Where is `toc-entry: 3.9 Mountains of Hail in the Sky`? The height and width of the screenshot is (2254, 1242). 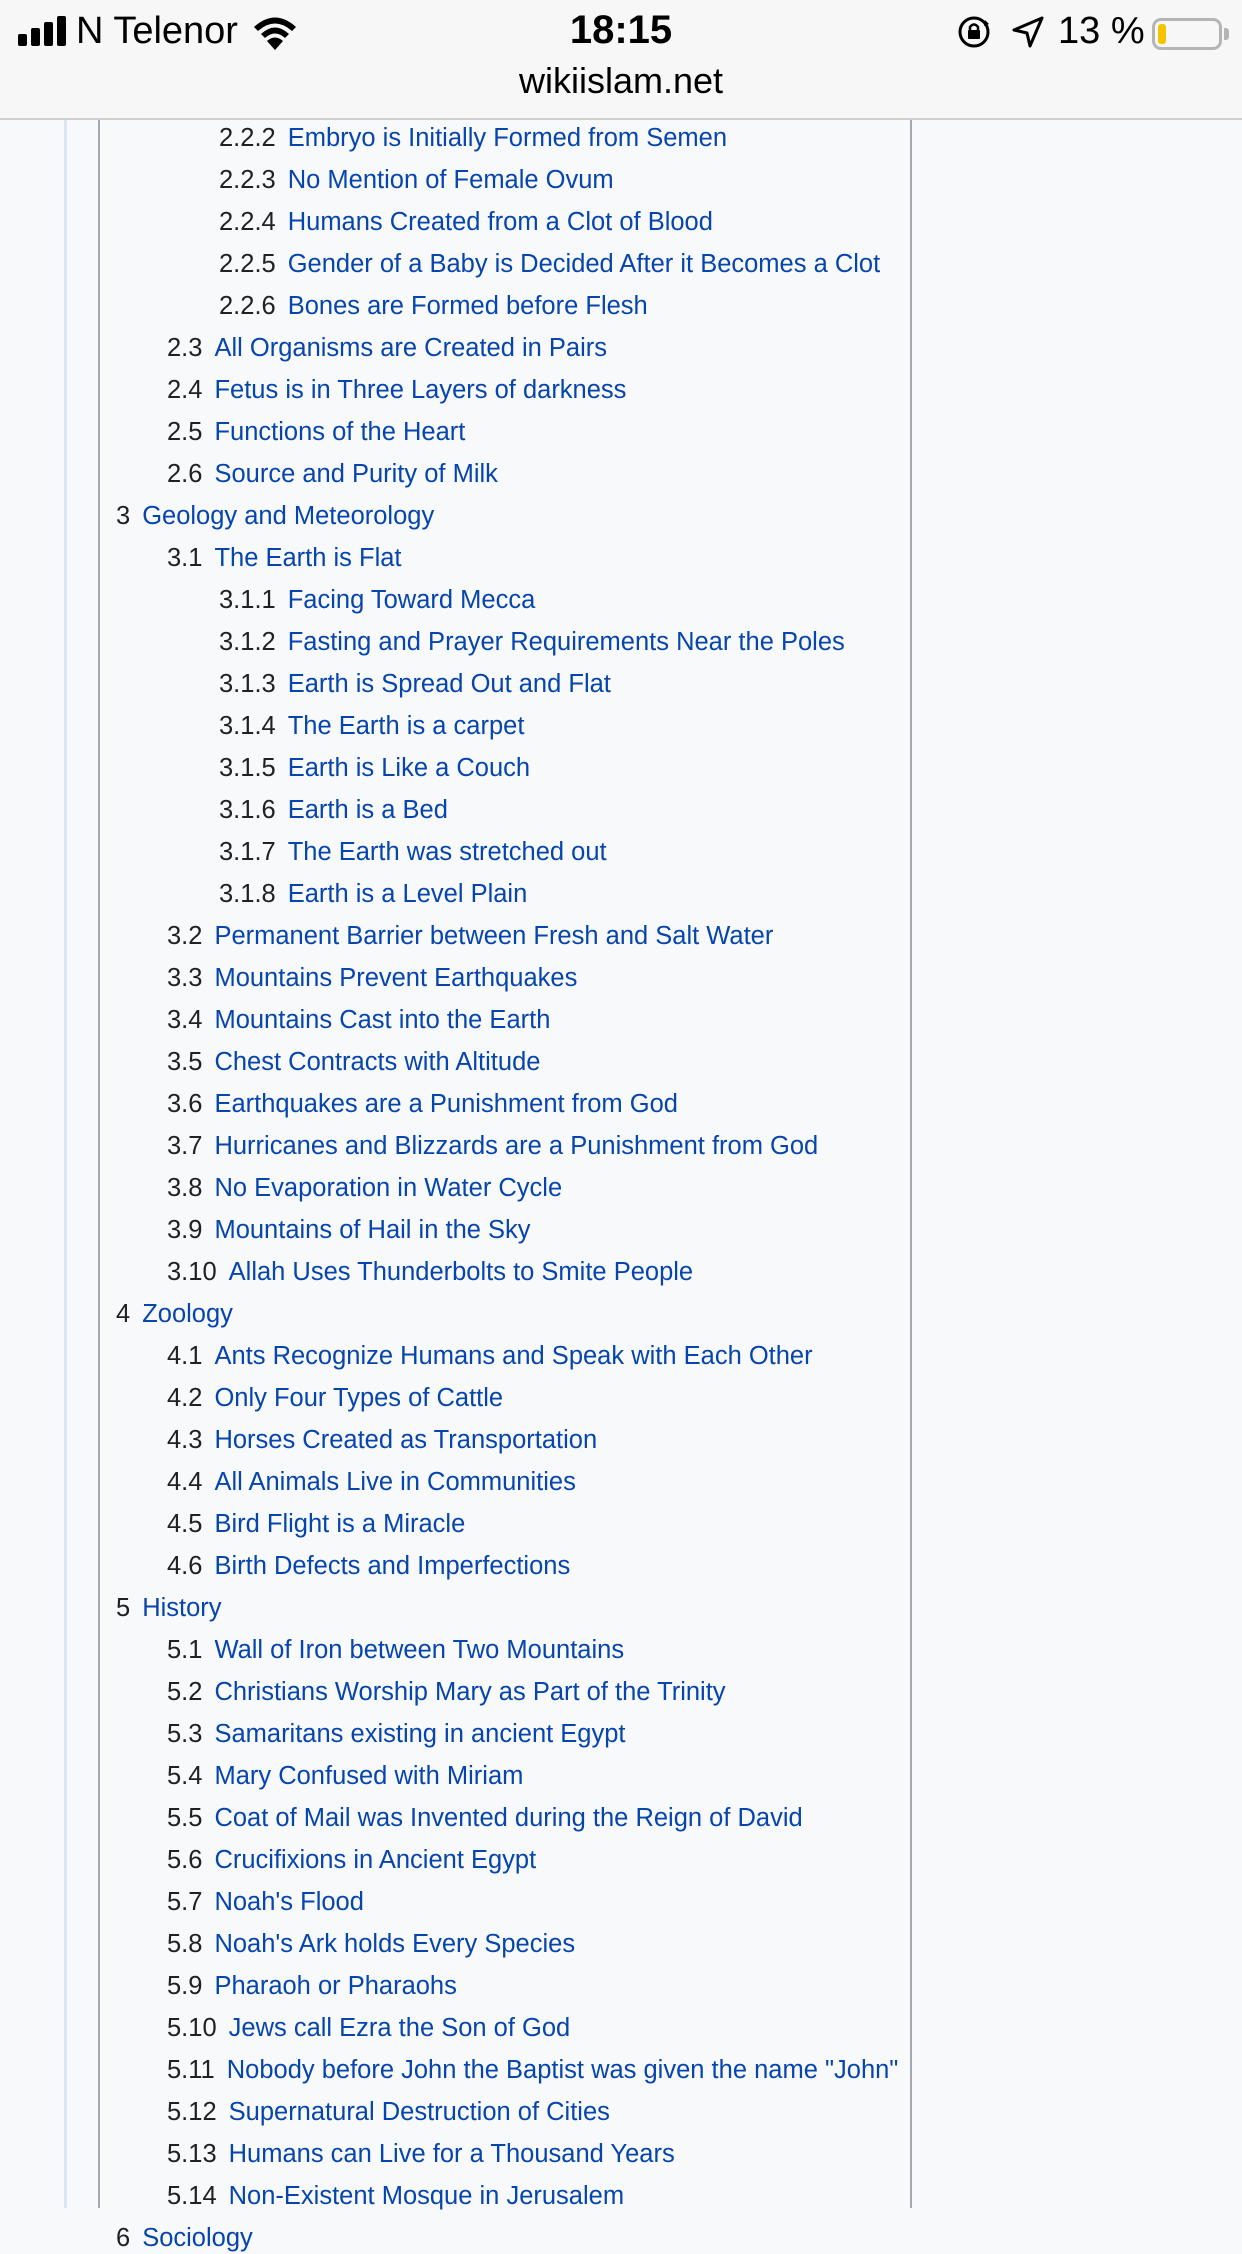
toc-entry: 3.9 Mountains of Hail in the Sky is located at coordinates (349, 1230).